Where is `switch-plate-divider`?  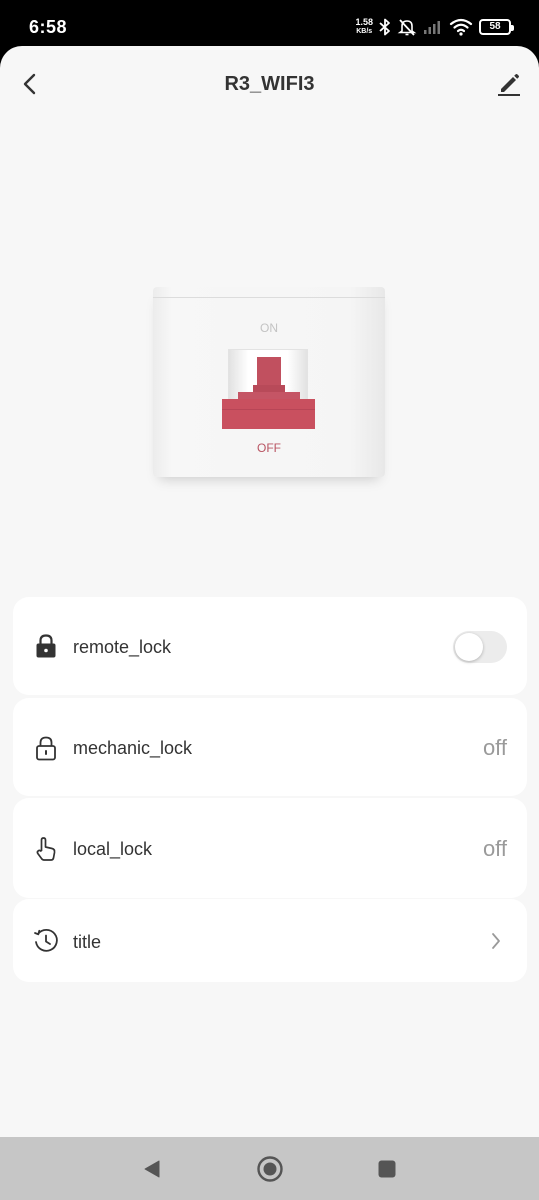
switch-plate-divider is located at coordinates (269, 297).